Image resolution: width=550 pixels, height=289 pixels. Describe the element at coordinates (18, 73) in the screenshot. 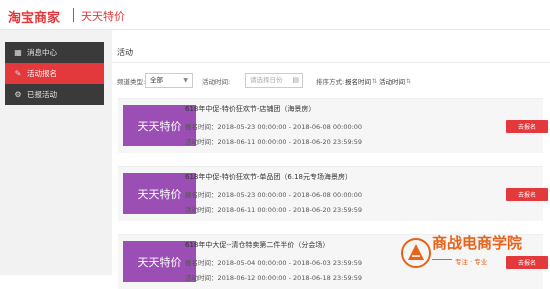

I see `edit-icon: ✎` at that location.